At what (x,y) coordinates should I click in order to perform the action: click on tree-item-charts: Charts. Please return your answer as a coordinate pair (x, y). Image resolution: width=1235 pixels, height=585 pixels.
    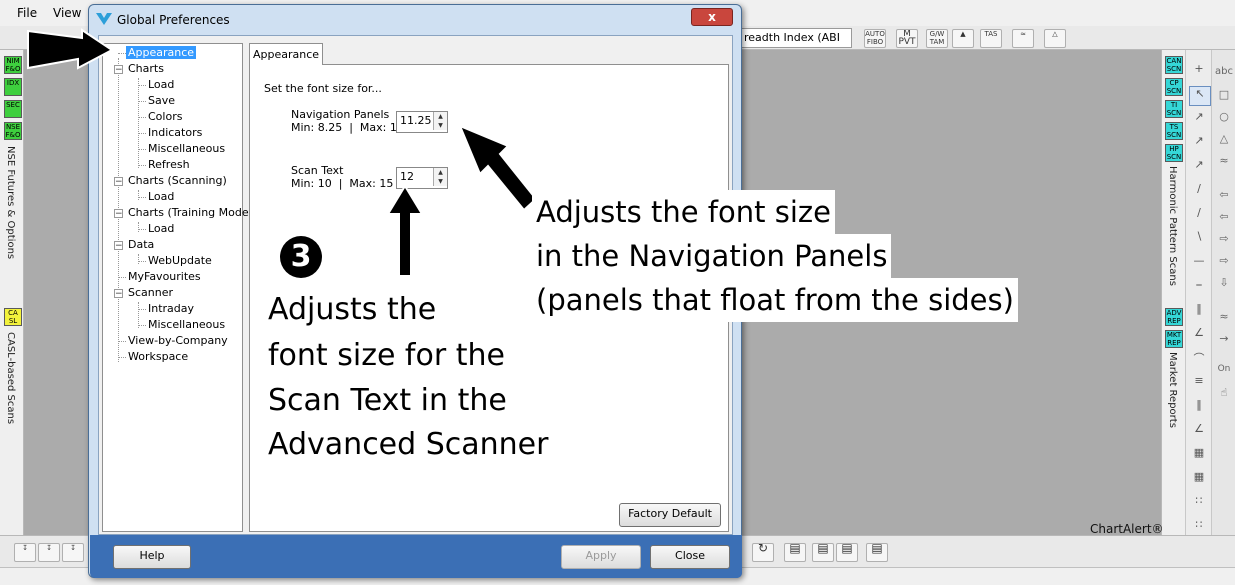
    Looking at the image, I should click on (146, 68).